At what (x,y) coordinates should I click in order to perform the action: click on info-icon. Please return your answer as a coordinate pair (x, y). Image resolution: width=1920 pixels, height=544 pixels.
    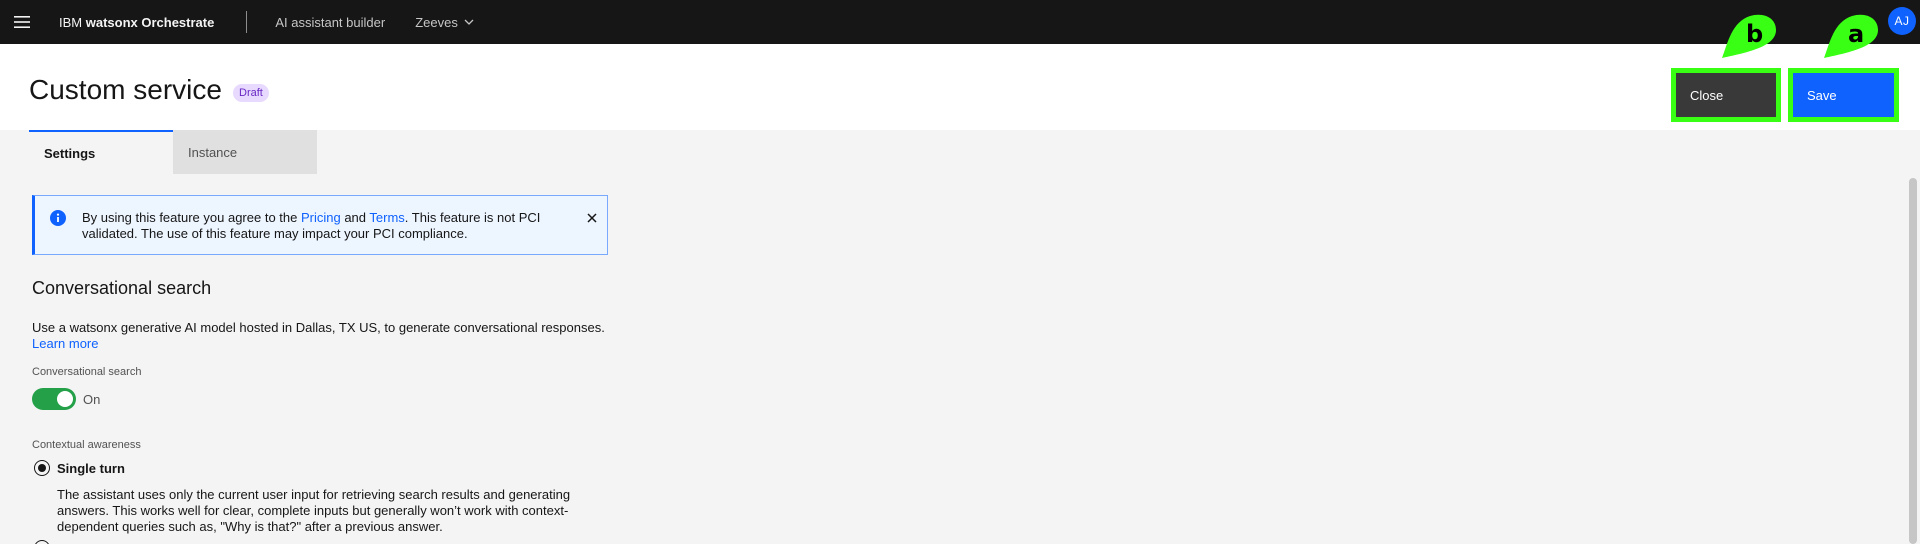
    Looking at the image, I should click on (58, 218).